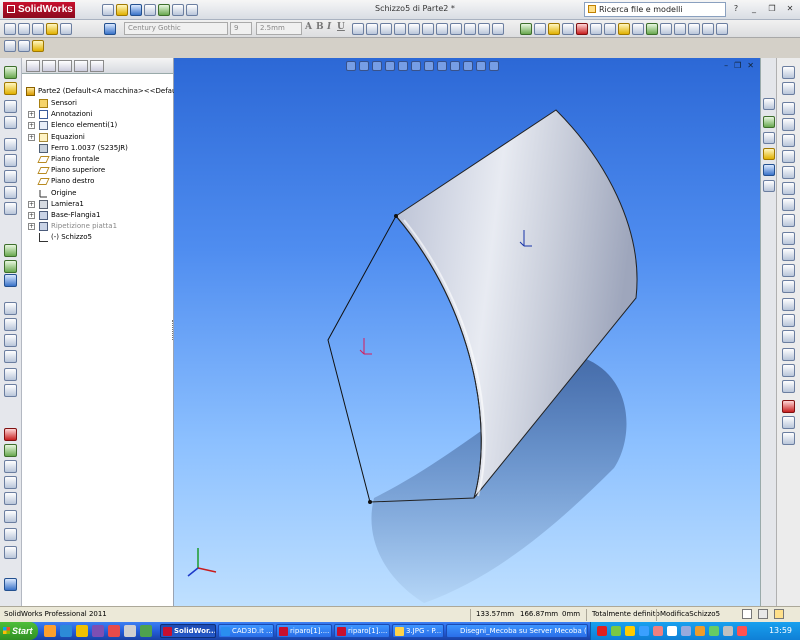  Describe the element at coordinates (10, 208) in the screenshot. I see `fillet-icon` at that location.